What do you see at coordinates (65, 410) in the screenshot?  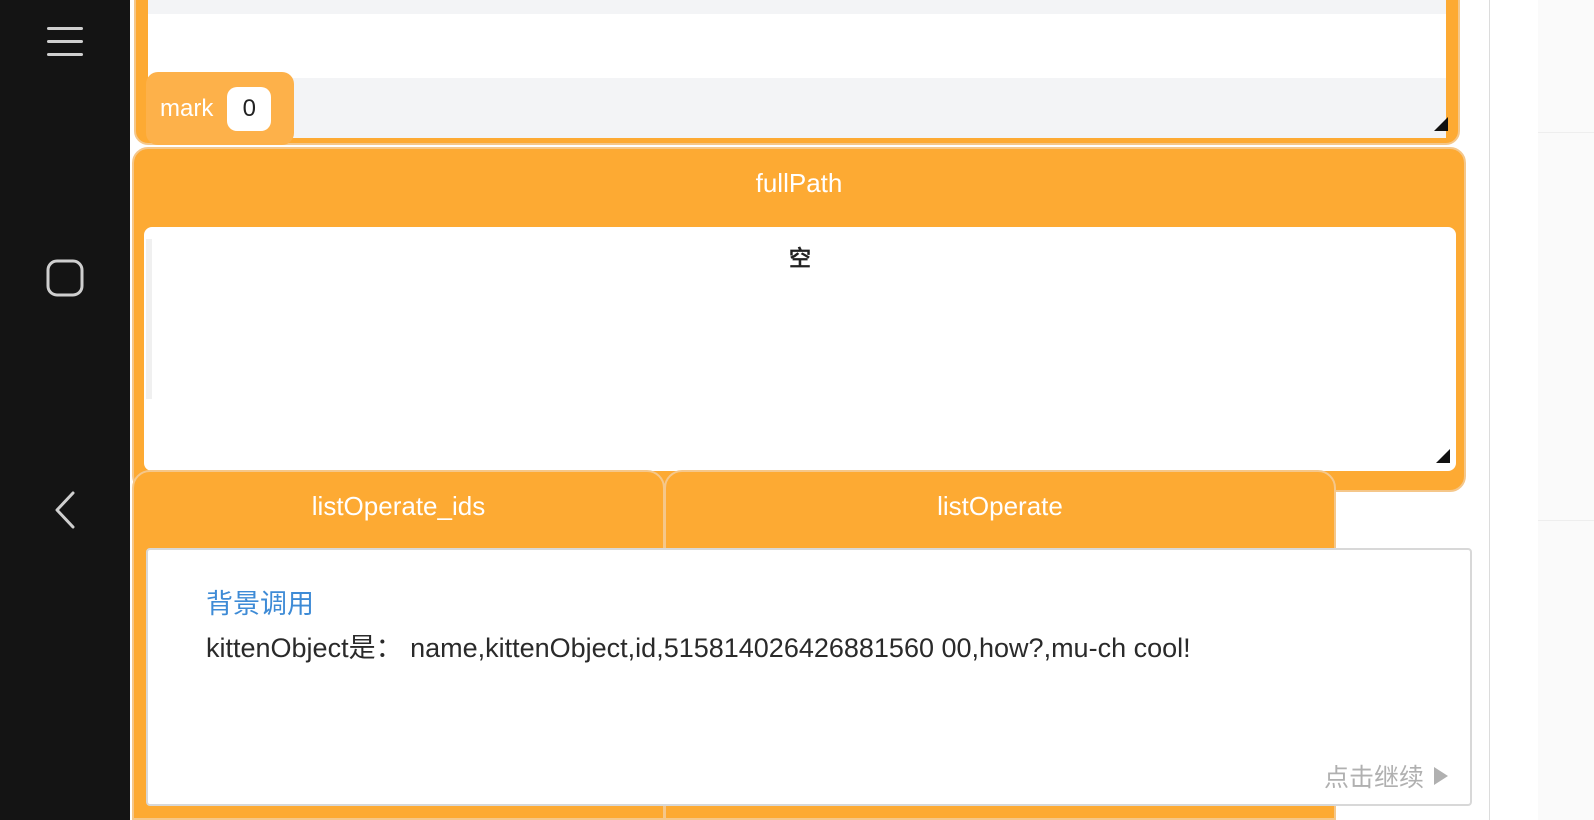 I see `system-navbar` at bounding box center [65, 410].